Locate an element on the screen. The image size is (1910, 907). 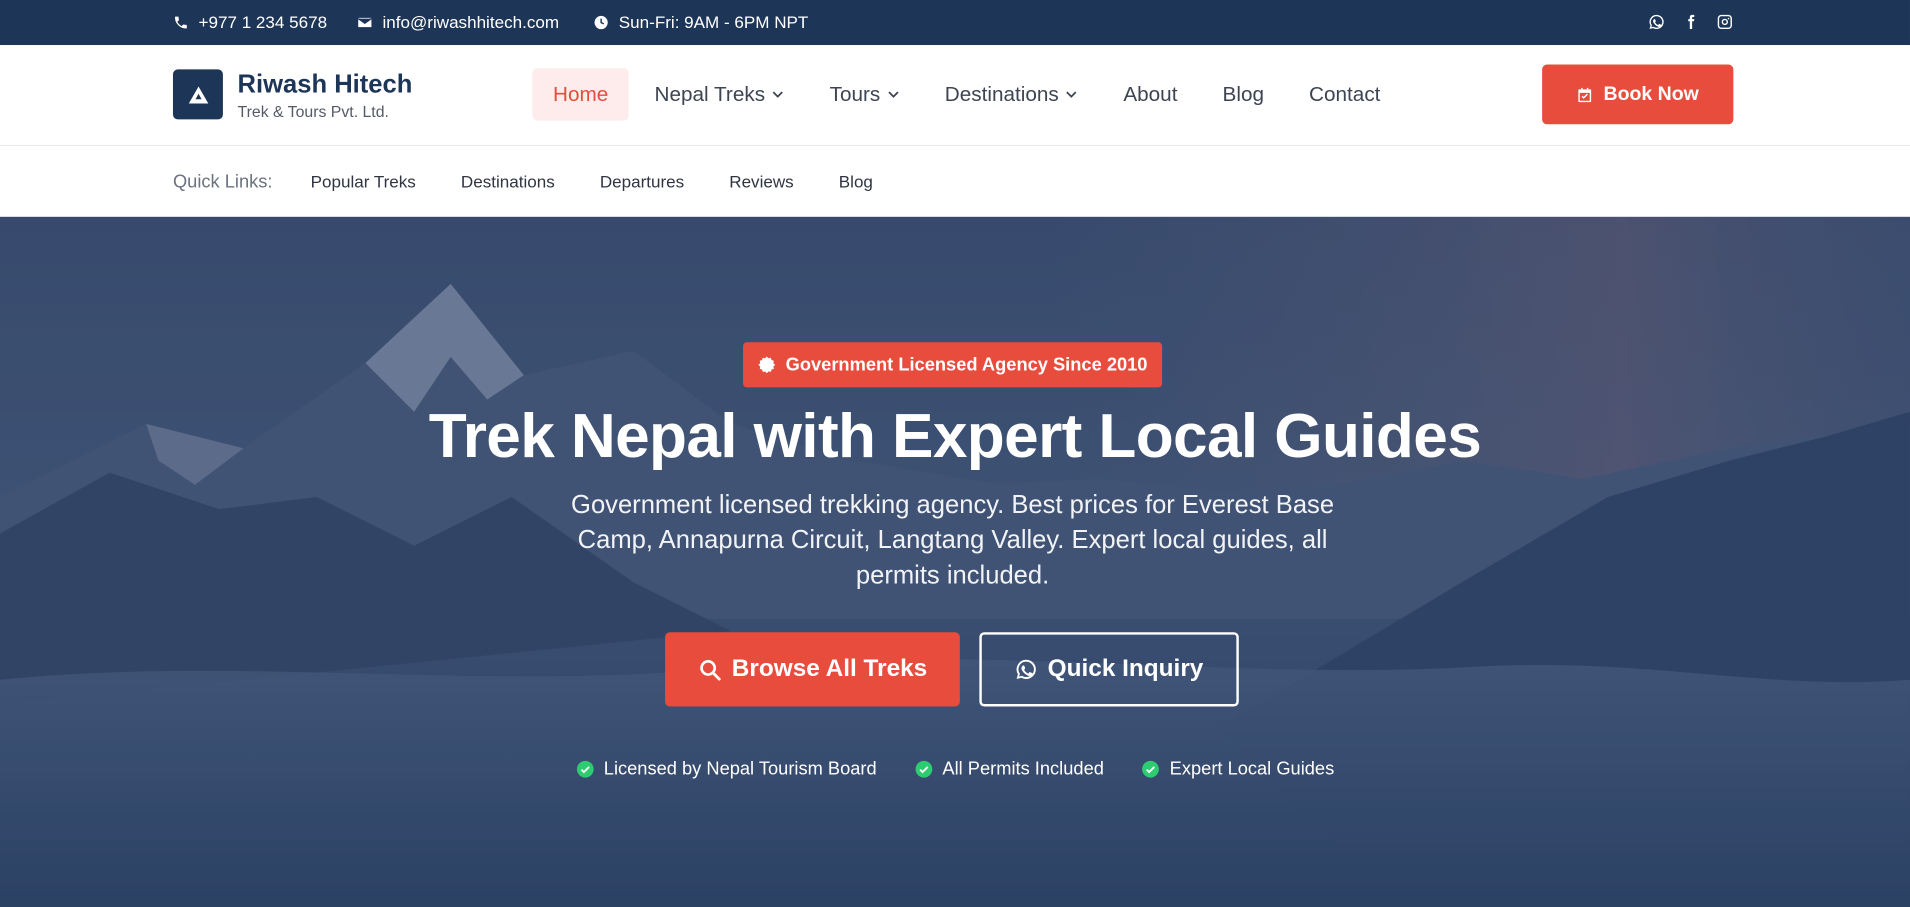
nav-nepal-treks-label: Nepal Treks is located at coordinates (710, 94).